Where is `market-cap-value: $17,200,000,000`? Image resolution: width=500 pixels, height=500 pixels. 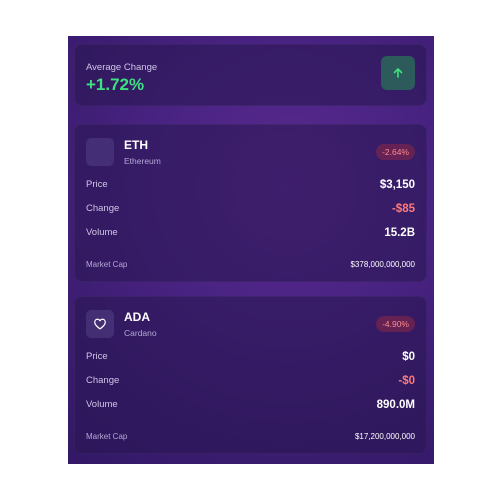
market-cap-value: $17,200,000,000 is located at coordinates (384, 436).